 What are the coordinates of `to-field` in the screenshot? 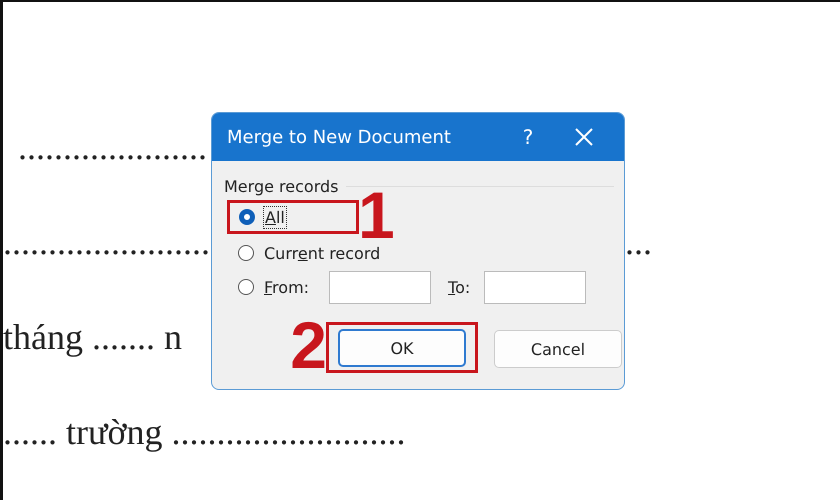 It's located at (535, 287).